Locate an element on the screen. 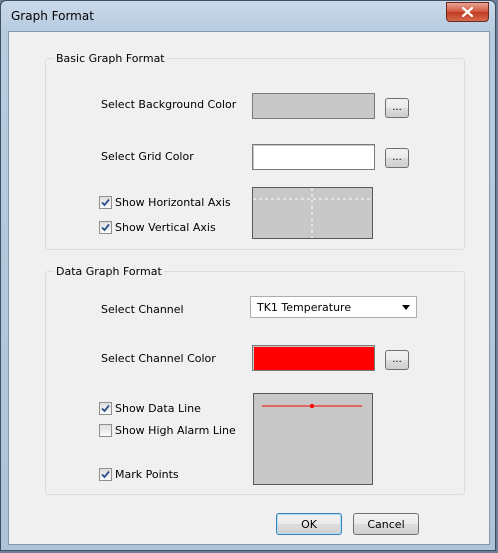 This screenshot has width=498, height=553. close-icon is located at coordinates (467, 12).